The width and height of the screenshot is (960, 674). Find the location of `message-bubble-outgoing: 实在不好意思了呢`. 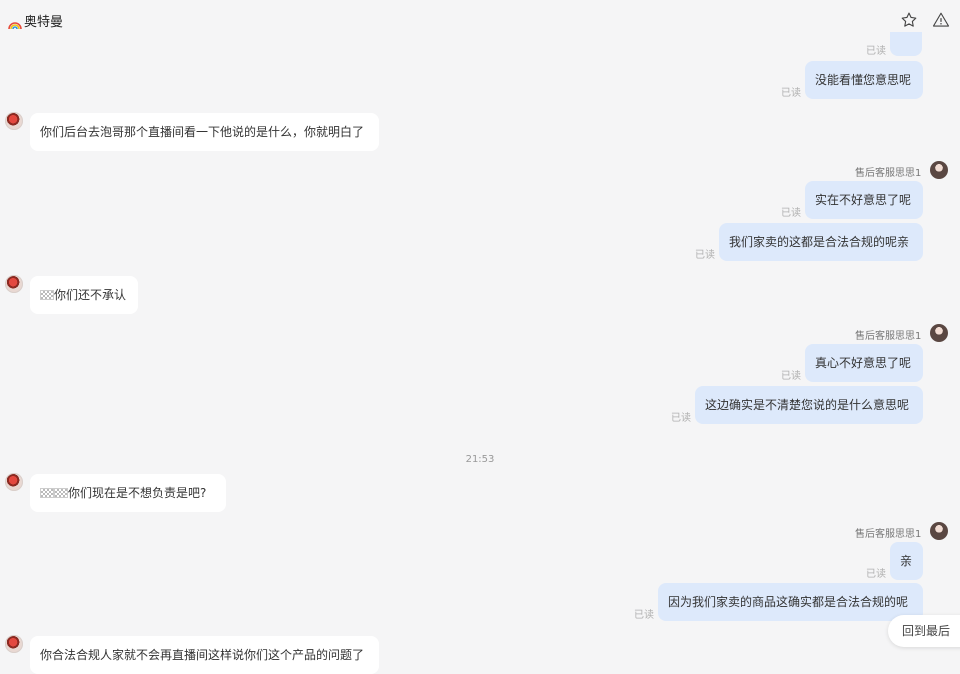

message-bubble-outgoing: 实在不好意思了呢 is located at coordinates (864, 200).